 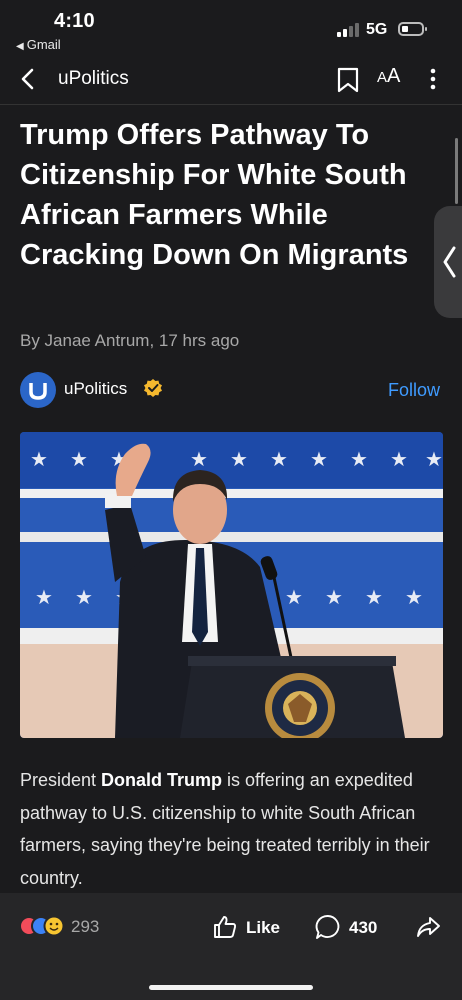 I want to click on more-options-button, so click(x=433, y=79).